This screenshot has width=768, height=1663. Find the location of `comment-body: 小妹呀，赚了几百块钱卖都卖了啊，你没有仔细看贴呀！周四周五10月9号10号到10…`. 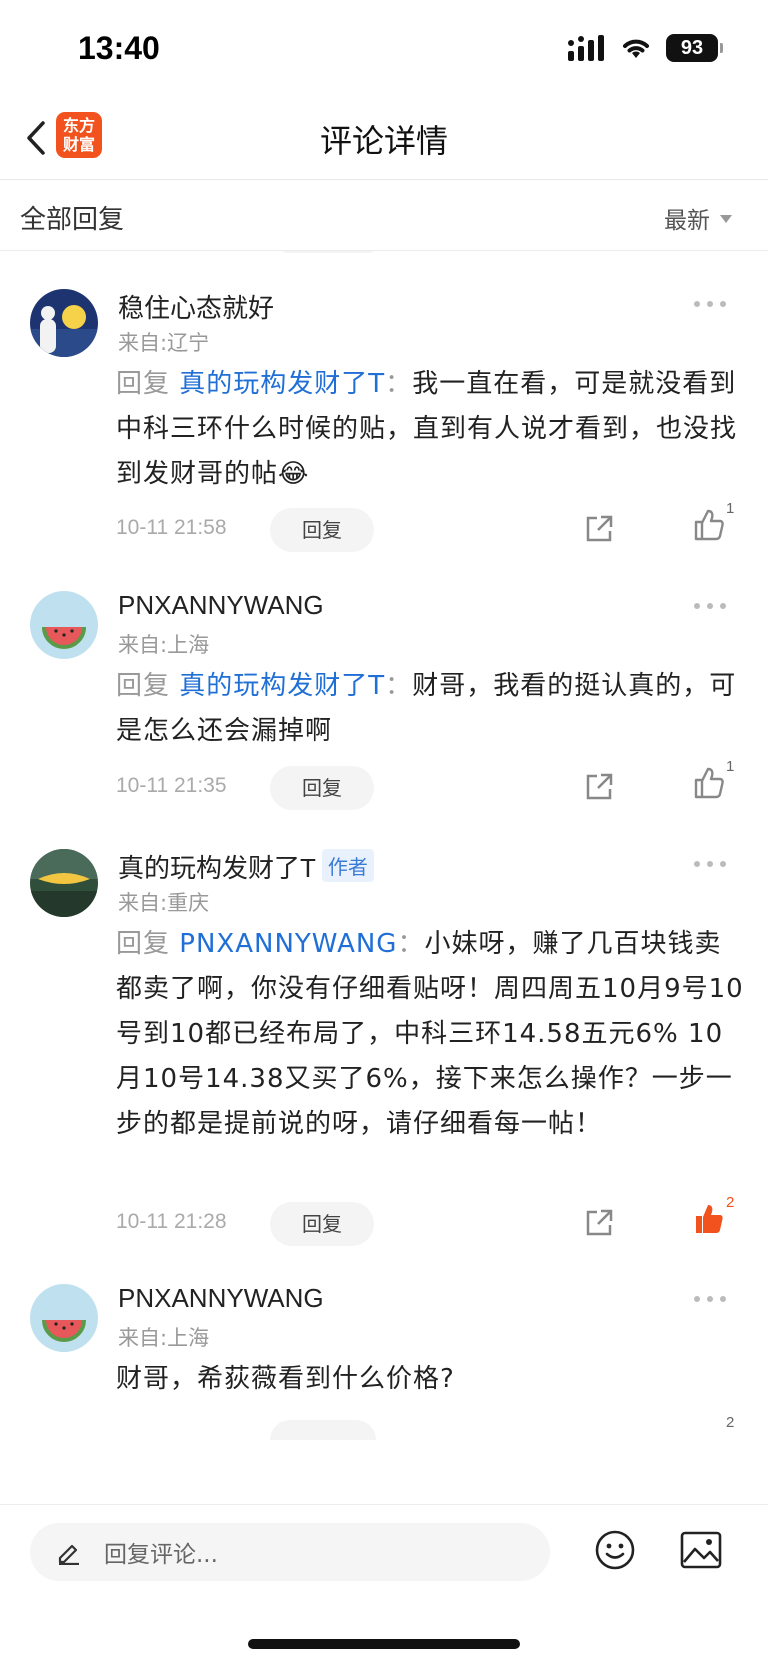

comment-body: 小妹呀，赚了几百块钱卖都卖了啊，你没有仔细看贴呀！周四周五10月9号10号到10… is located at coordinates (430, 1034).